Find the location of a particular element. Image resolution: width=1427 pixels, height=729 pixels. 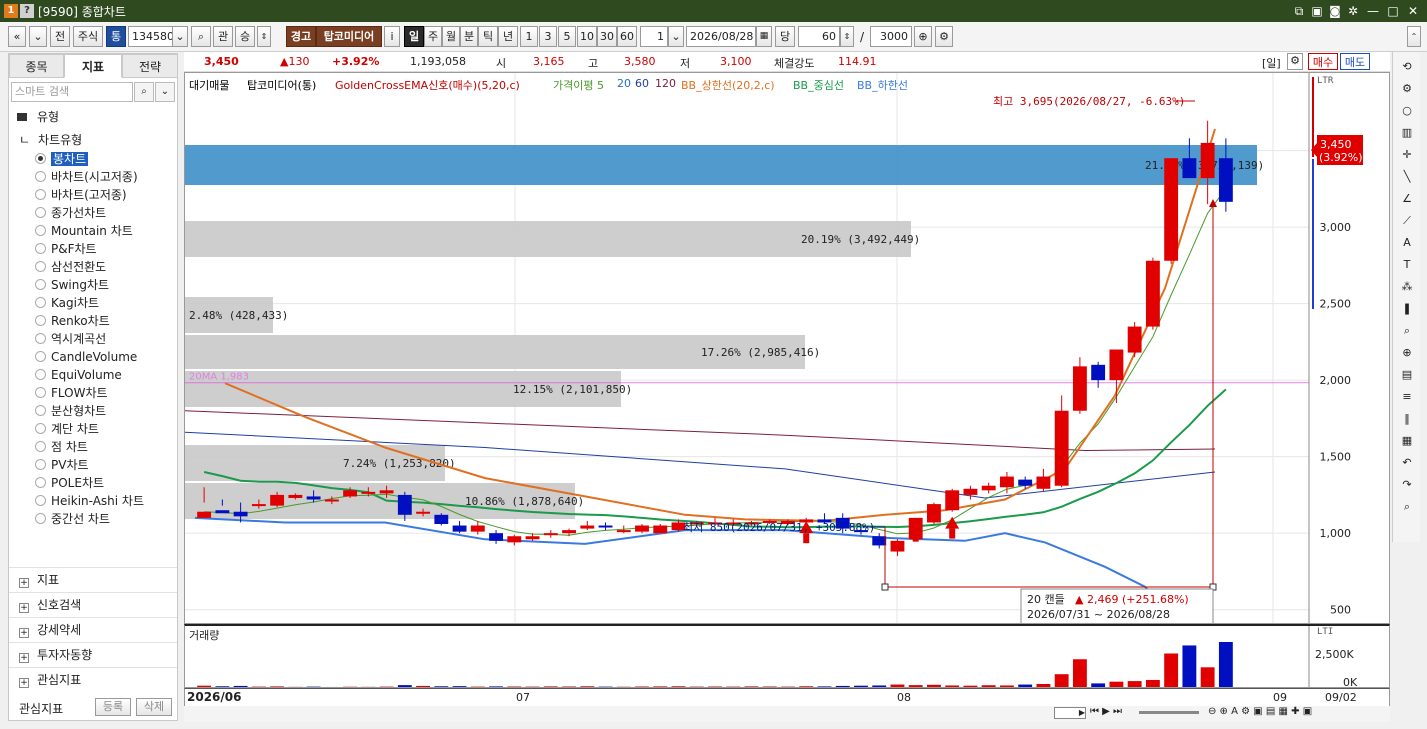

legend-item: 20 is located at coordinates (624, 83).